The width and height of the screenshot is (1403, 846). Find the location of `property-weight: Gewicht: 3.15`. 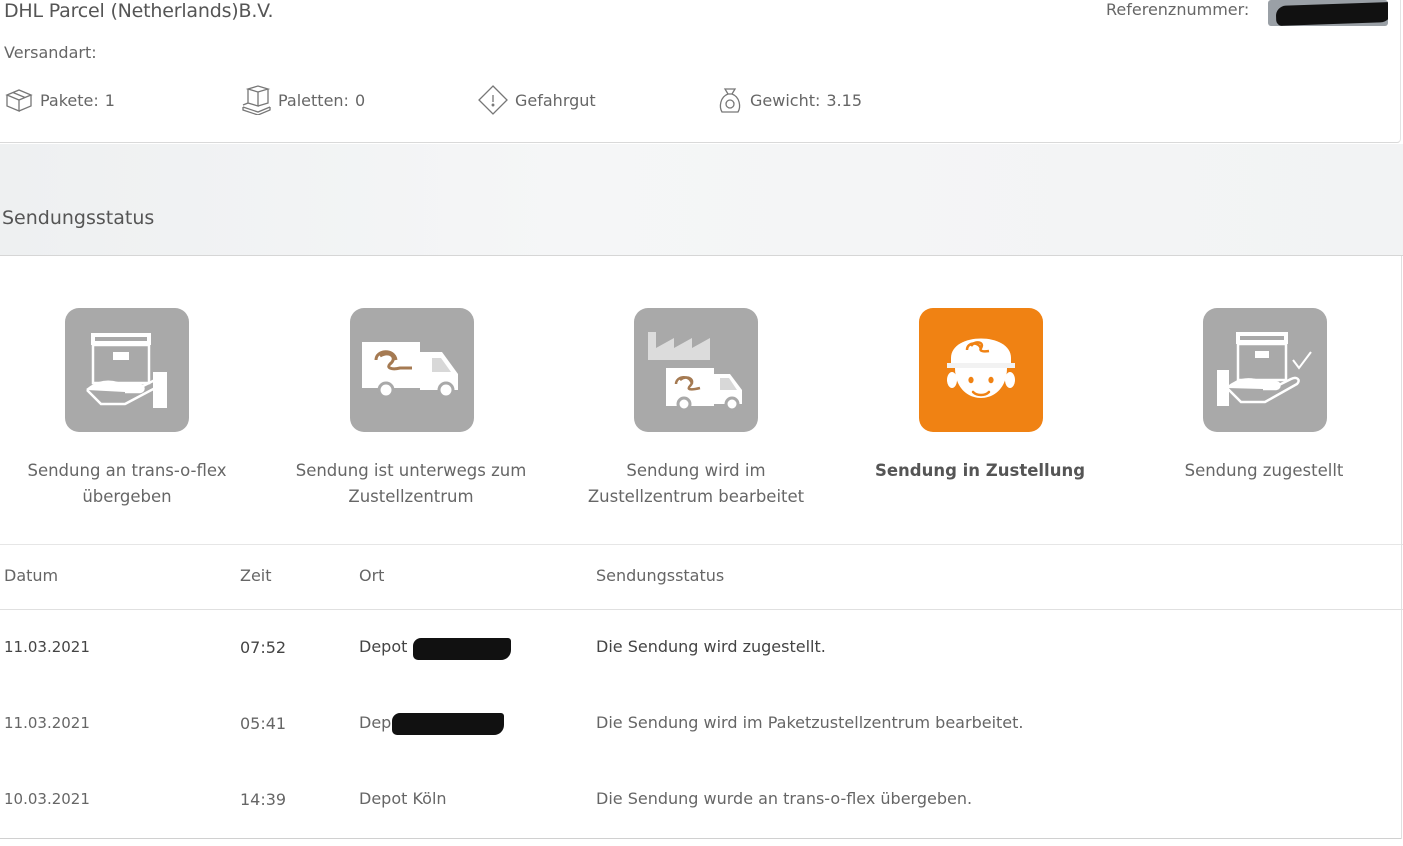

property-weight: Gewicht: 3.15 is located at coordinates (789, 100).